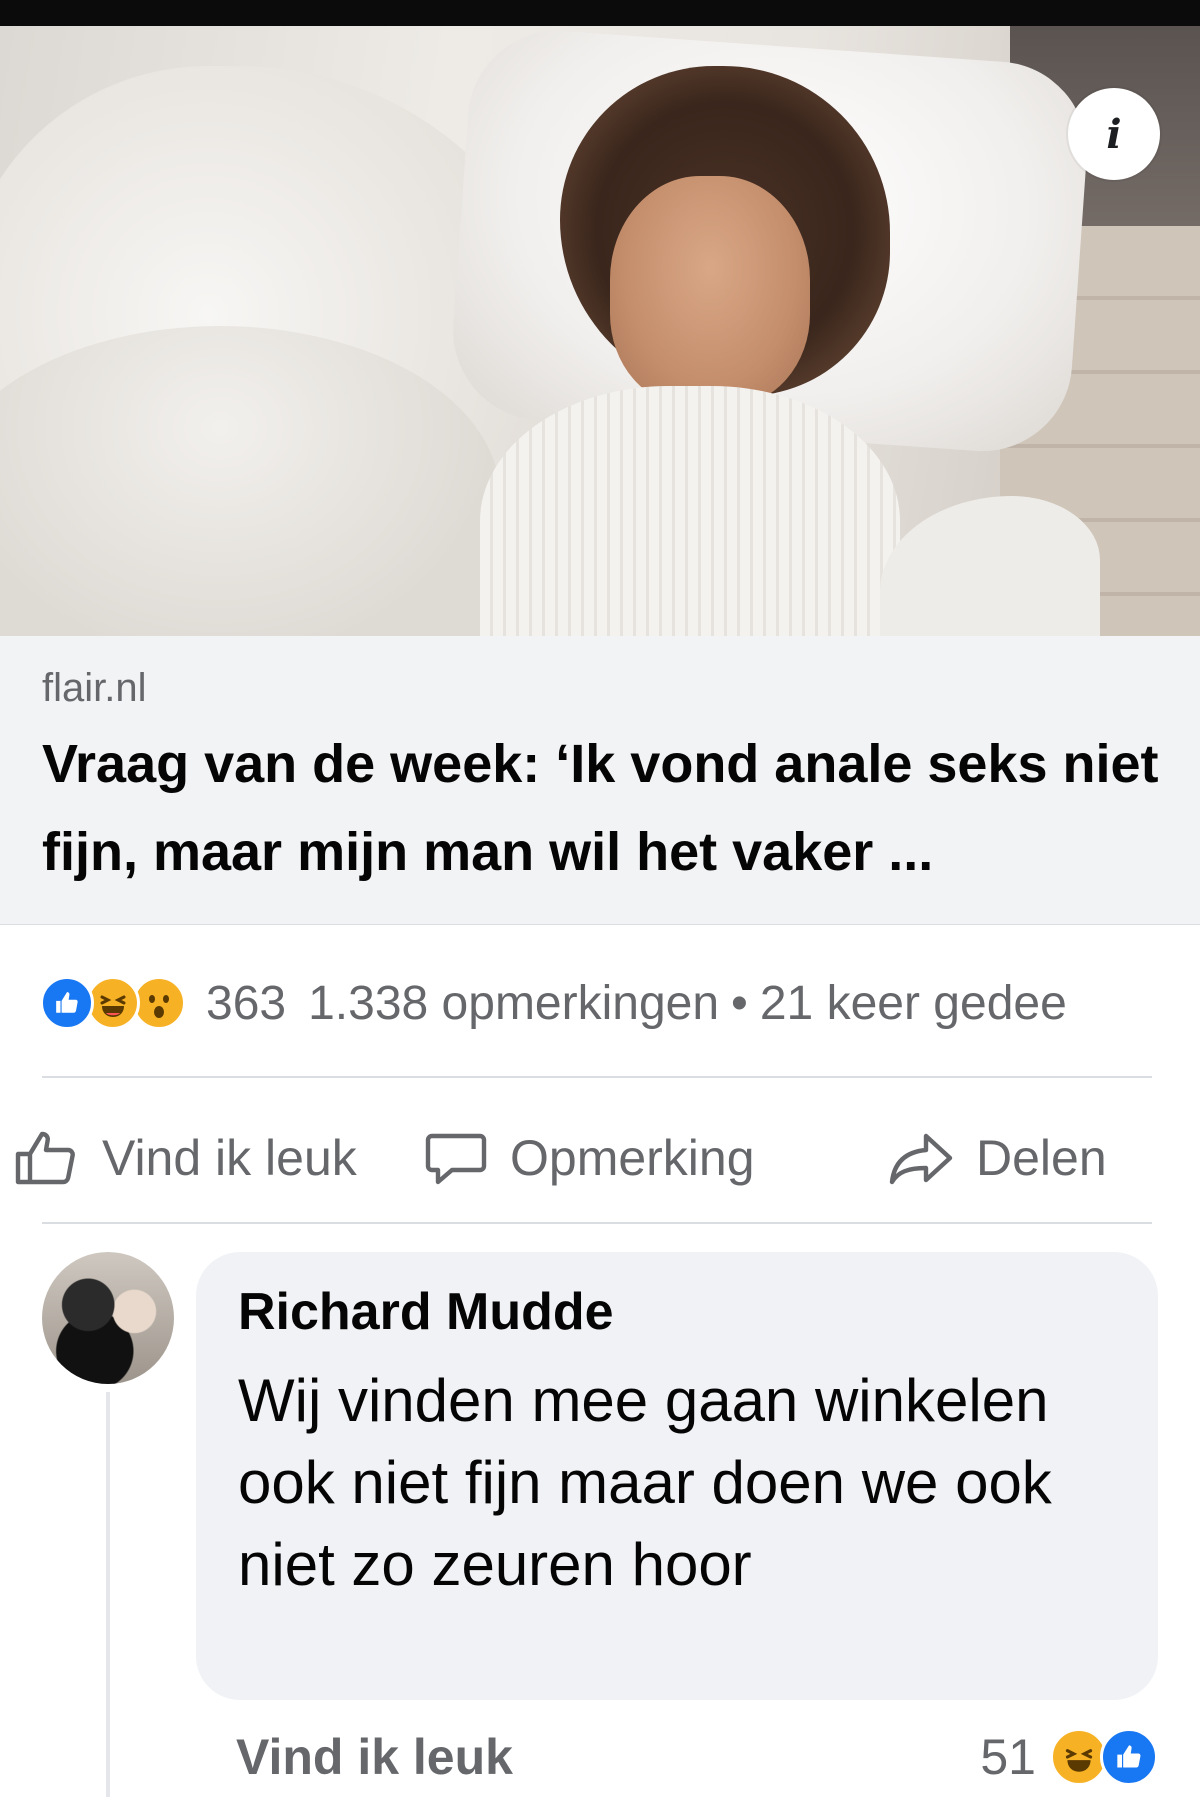 This screenshot has width=1200, height=1797. I want to click on comment-reaction-count: 51, so click(1008, 1757).